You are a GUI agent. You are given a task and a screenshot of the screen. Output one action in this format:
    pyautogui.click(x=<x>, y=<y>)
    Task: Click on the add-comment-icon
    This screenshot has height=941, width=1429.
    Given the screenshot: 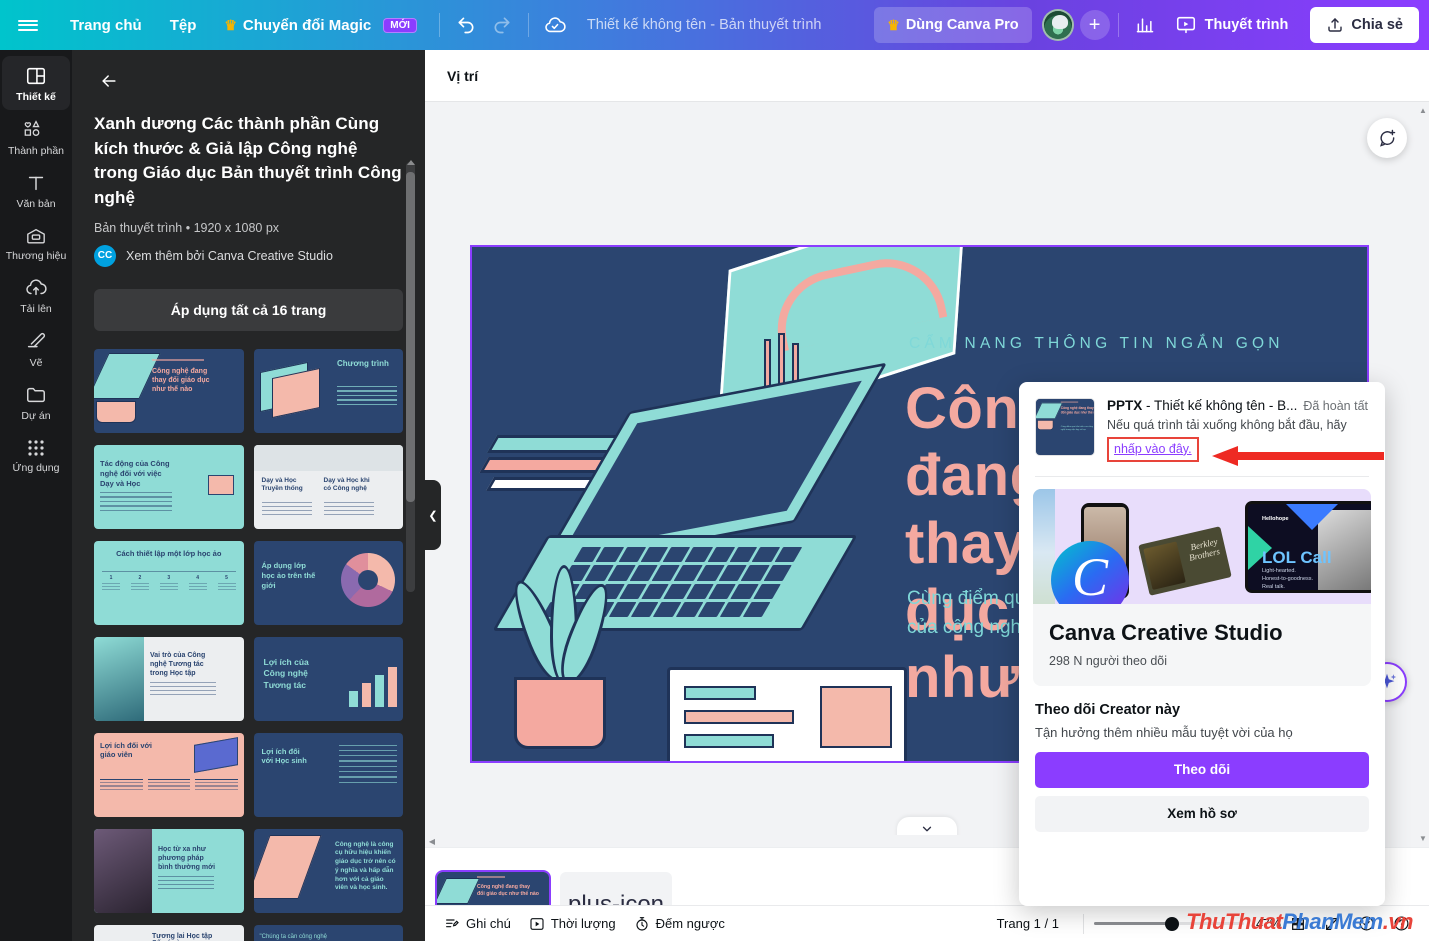 What is the action you would take?
    pyautogui.click(x=1388, y=138)
    